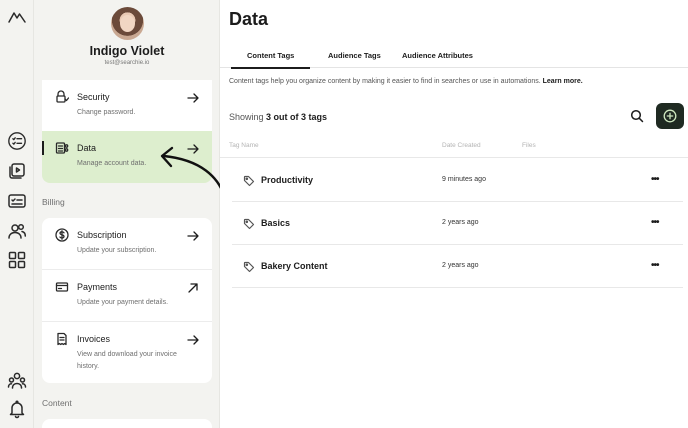 This screenshot has height=428, width=688. Describe the element at coordinates (57, 403) in the screenshot. I see `content-section-label: Content` at that location.